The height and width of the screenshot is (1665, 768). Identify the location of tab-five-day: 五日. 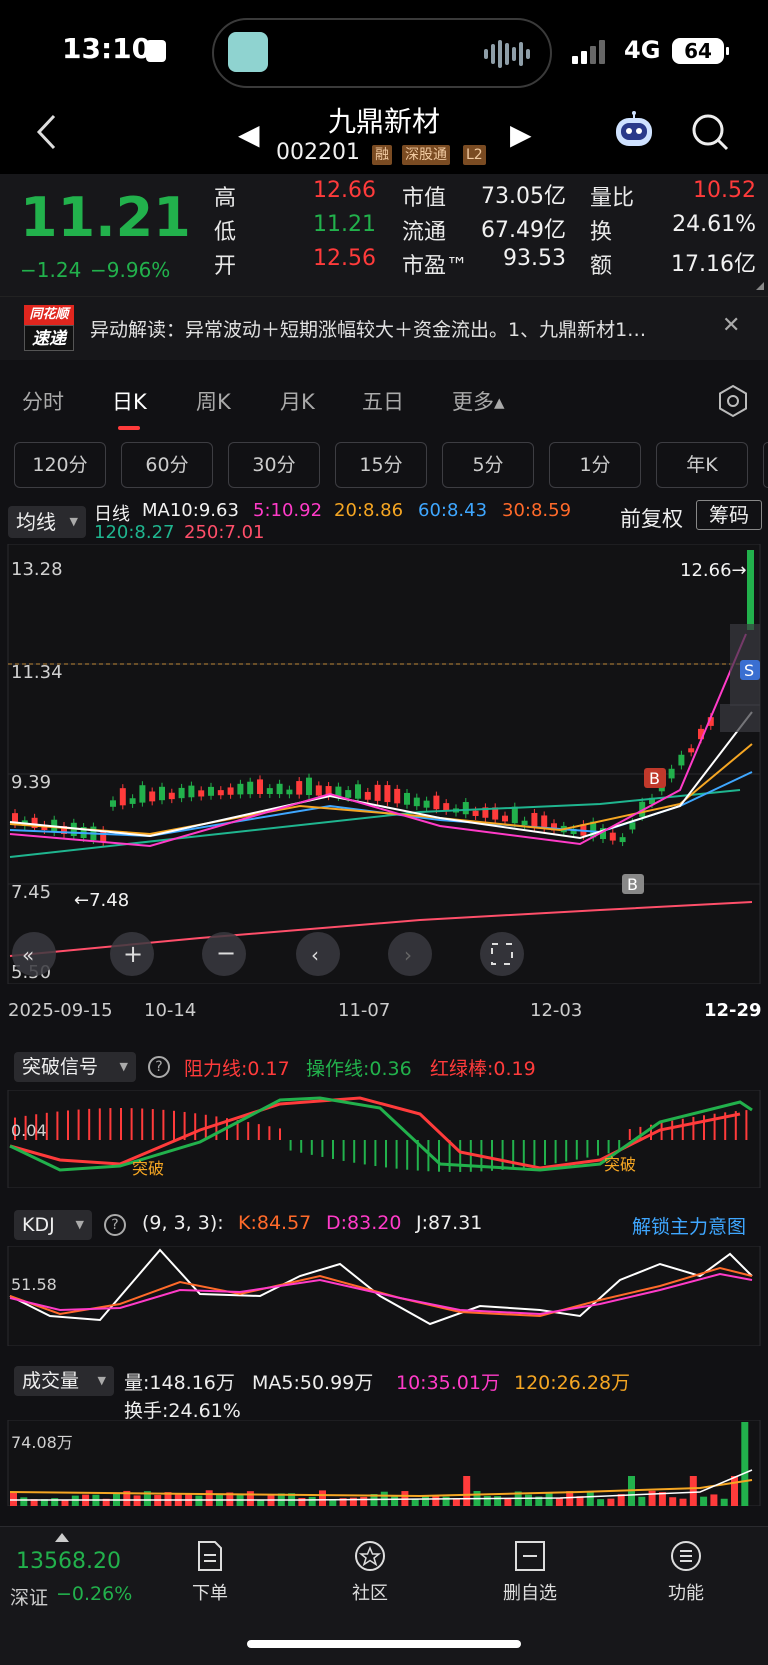
(383, 401).